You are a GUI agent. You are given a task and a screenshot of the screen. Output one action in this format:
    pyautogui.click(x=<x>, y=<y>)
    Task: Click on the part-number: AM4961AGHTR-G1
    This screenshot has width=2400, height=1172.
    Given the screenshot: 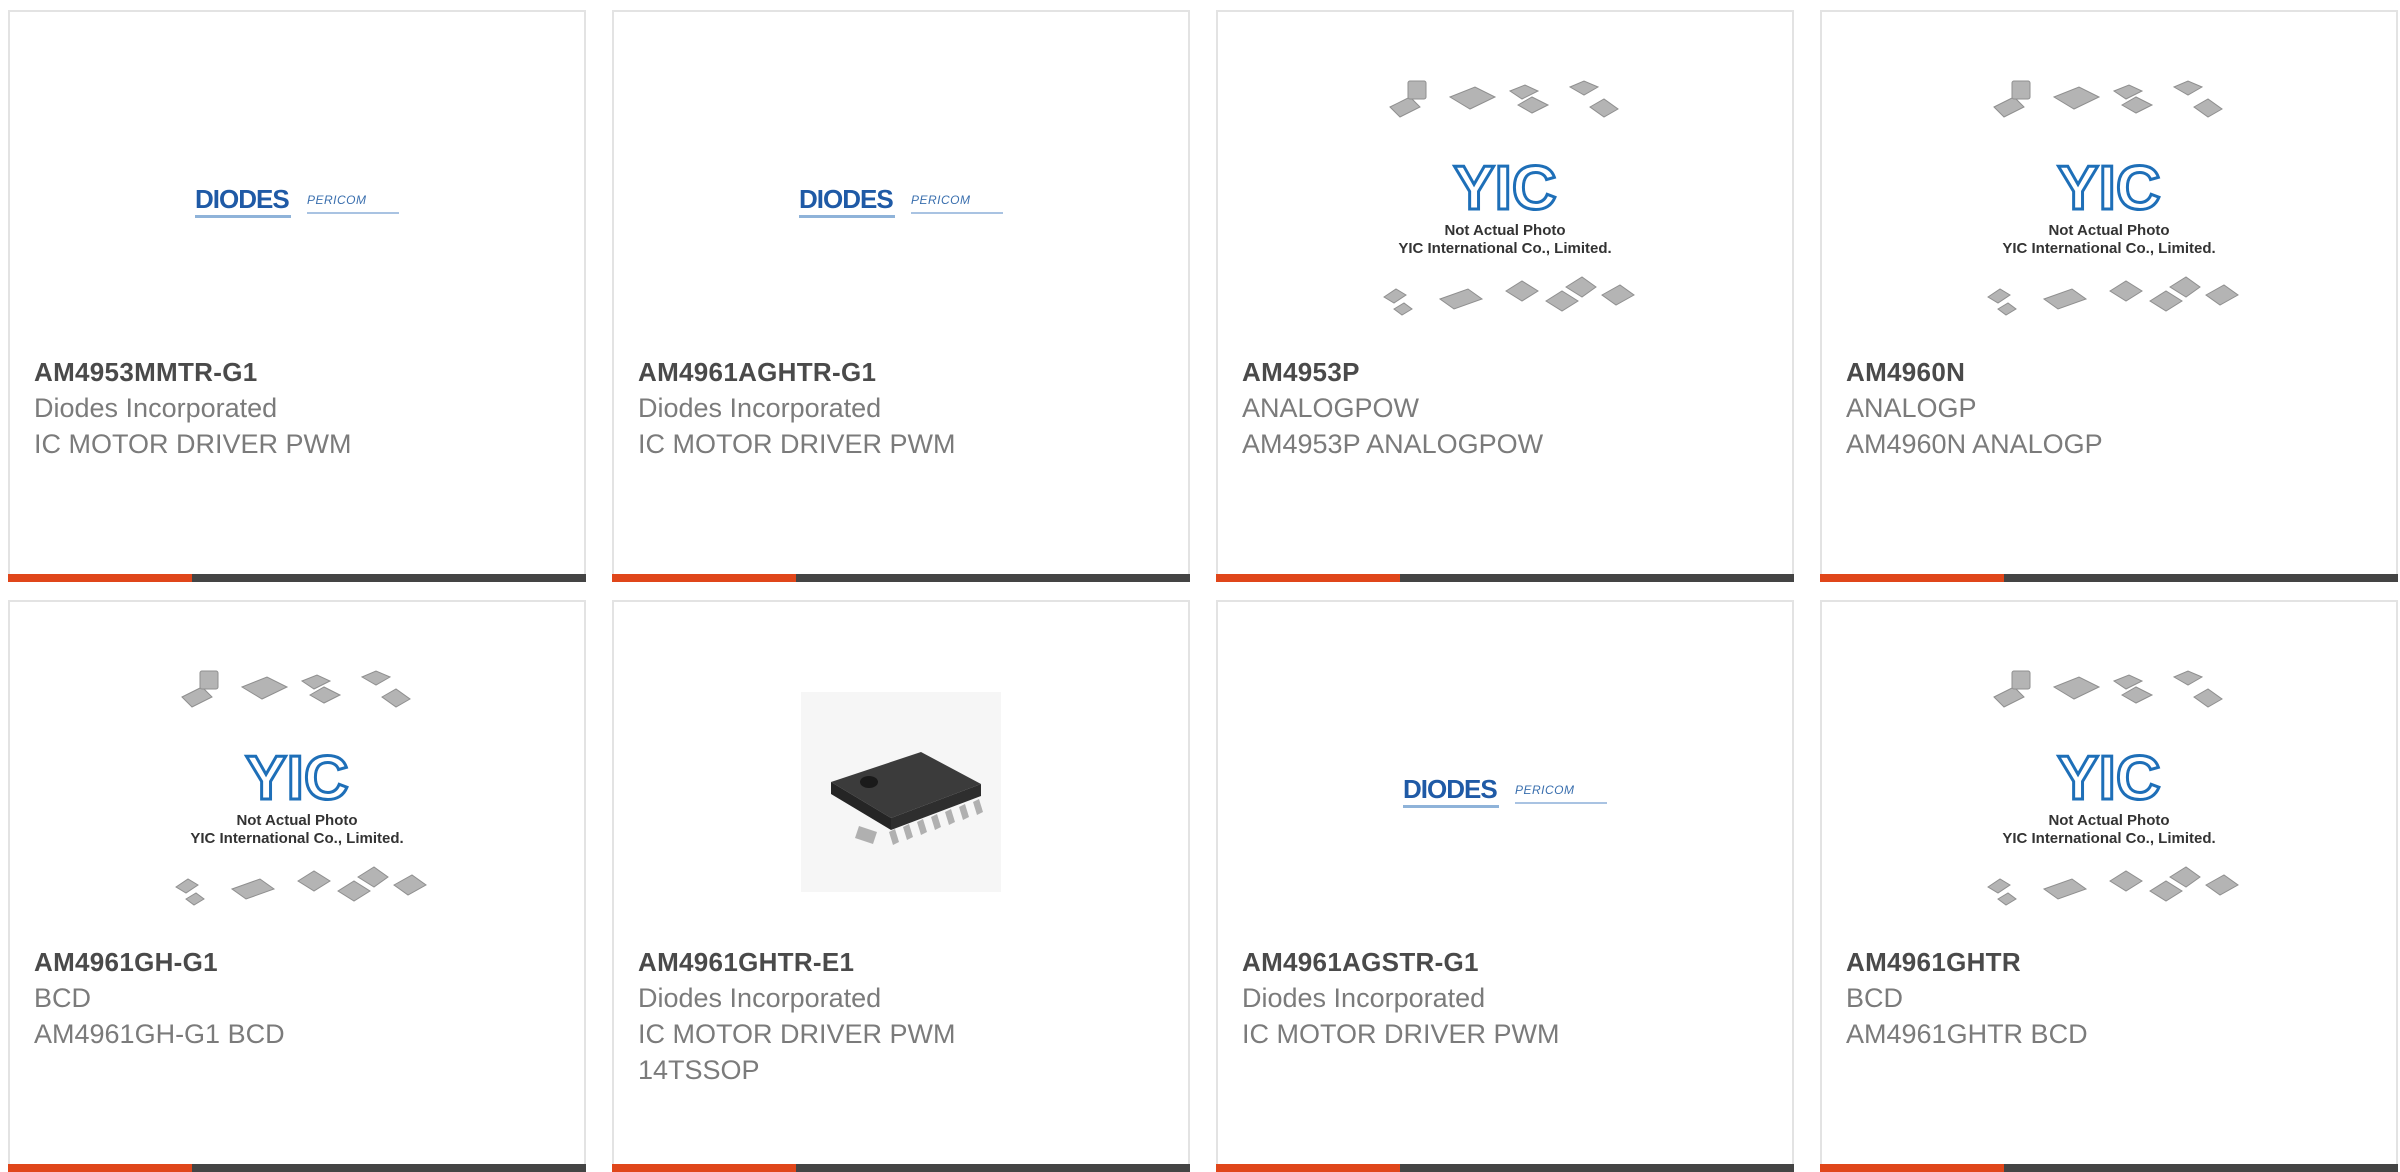 What is the action you would take?
    pyautogui.click(x=903, y=372)
    